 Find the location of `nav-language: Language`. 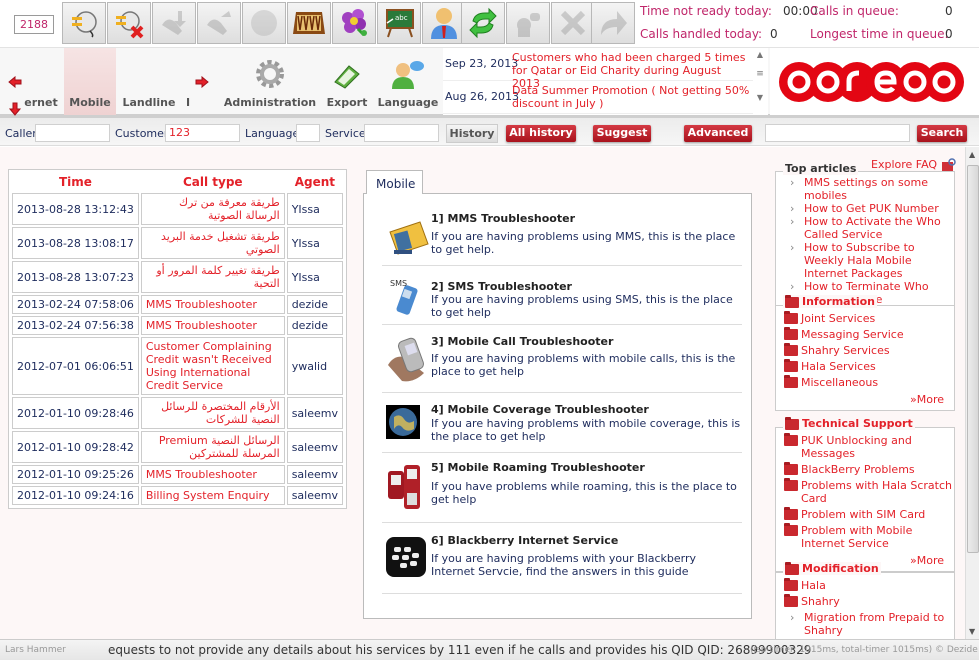

nav-language: Language is located at coordinates (408, 81).